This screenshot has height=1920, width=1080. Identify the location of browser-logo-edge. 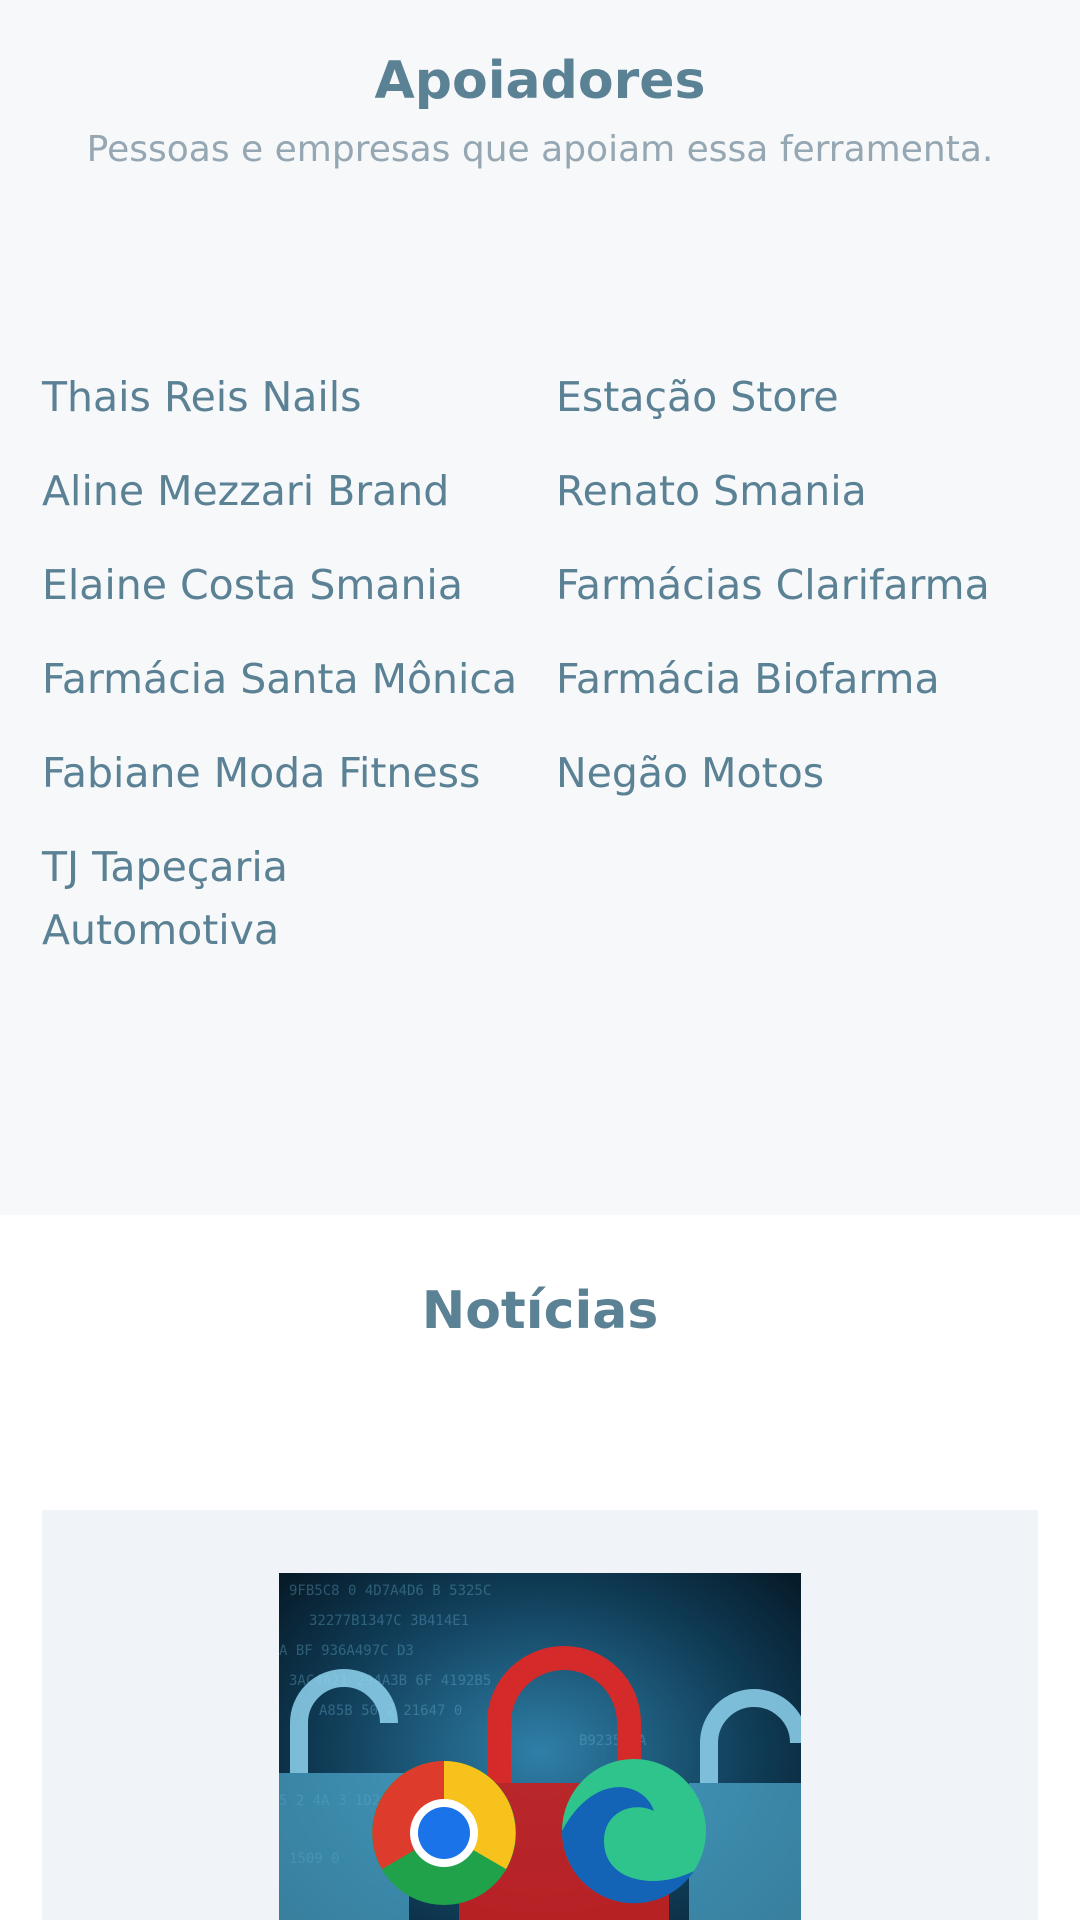
(633, 1831).